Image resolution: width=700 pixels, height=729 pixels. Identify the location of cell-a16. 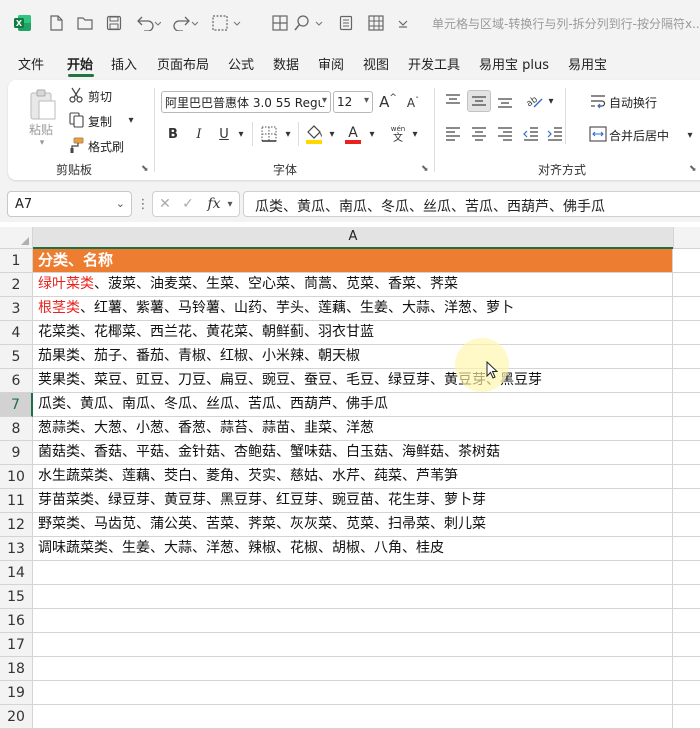
(353, 621).